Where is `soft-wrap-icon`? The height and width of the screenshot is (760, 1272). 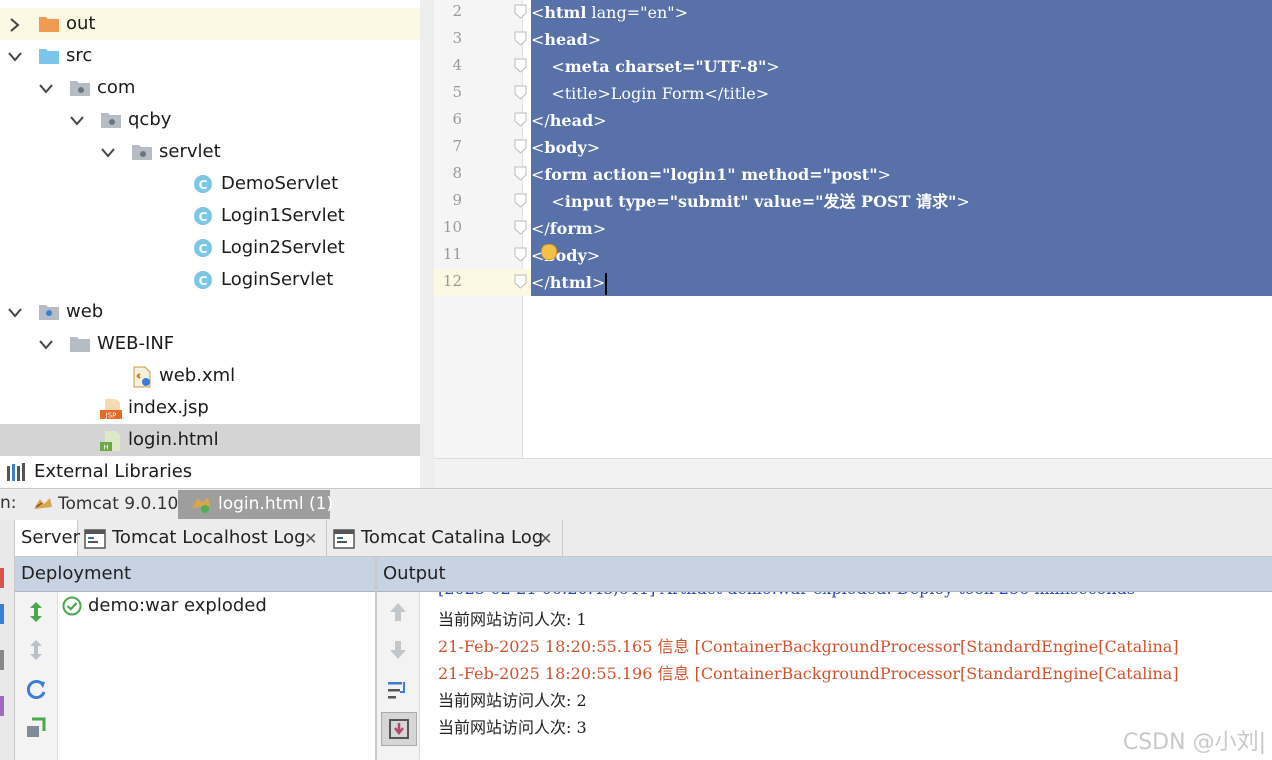
soft-wrap-icon is located at coordinates (398, 690).